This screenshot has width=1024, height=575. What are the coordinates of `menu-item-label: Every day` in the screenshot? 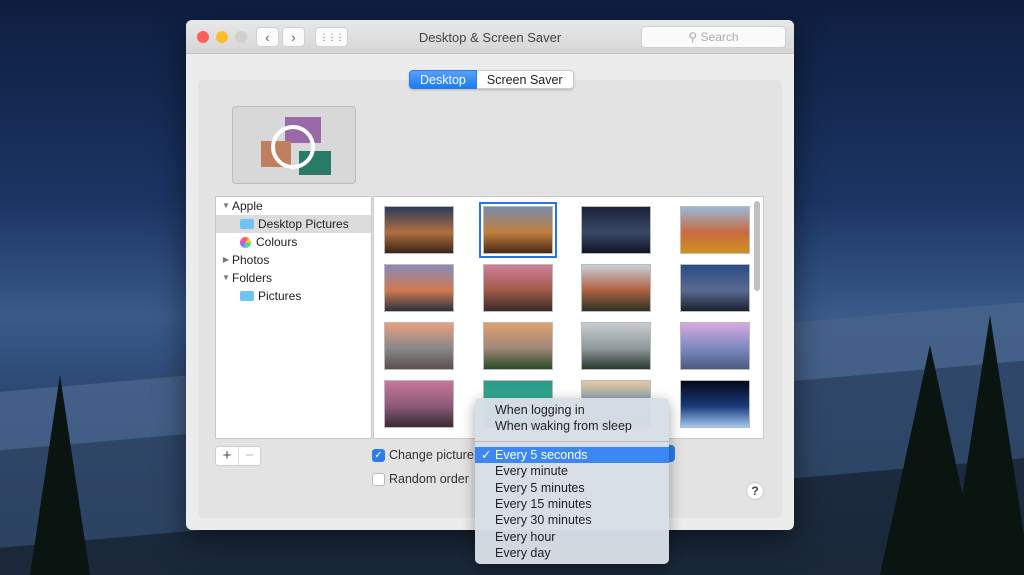 It's located at (523, 553).